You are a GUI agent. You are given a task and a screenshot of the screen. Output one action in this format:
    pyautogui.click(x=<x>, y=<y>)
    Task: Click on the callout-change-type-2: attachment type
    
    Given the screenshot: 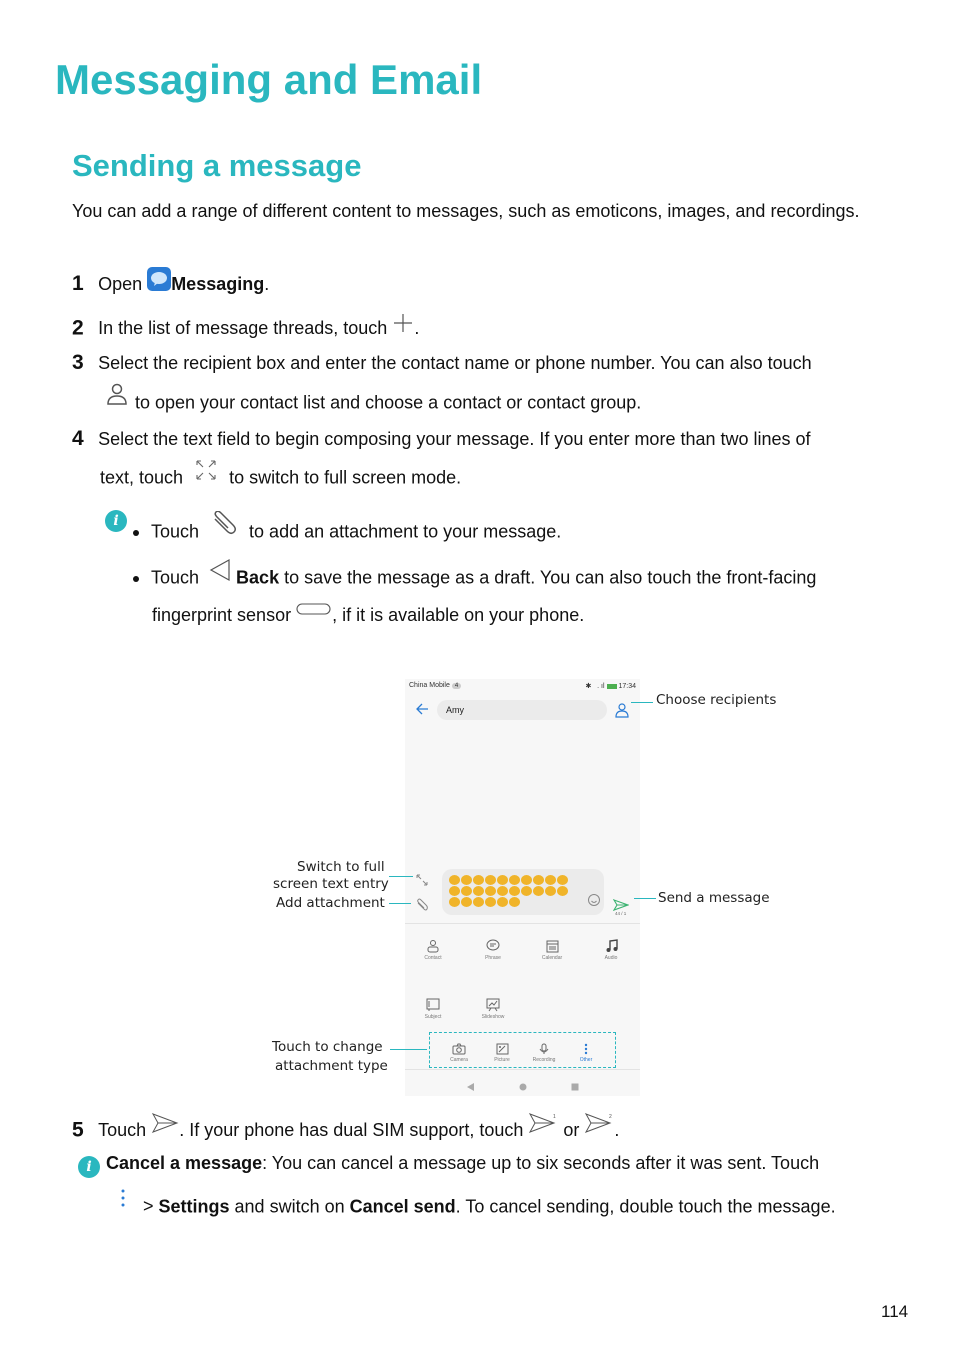 What is the action you would take?
    pyautogui.click(x=331, y=1066)
    